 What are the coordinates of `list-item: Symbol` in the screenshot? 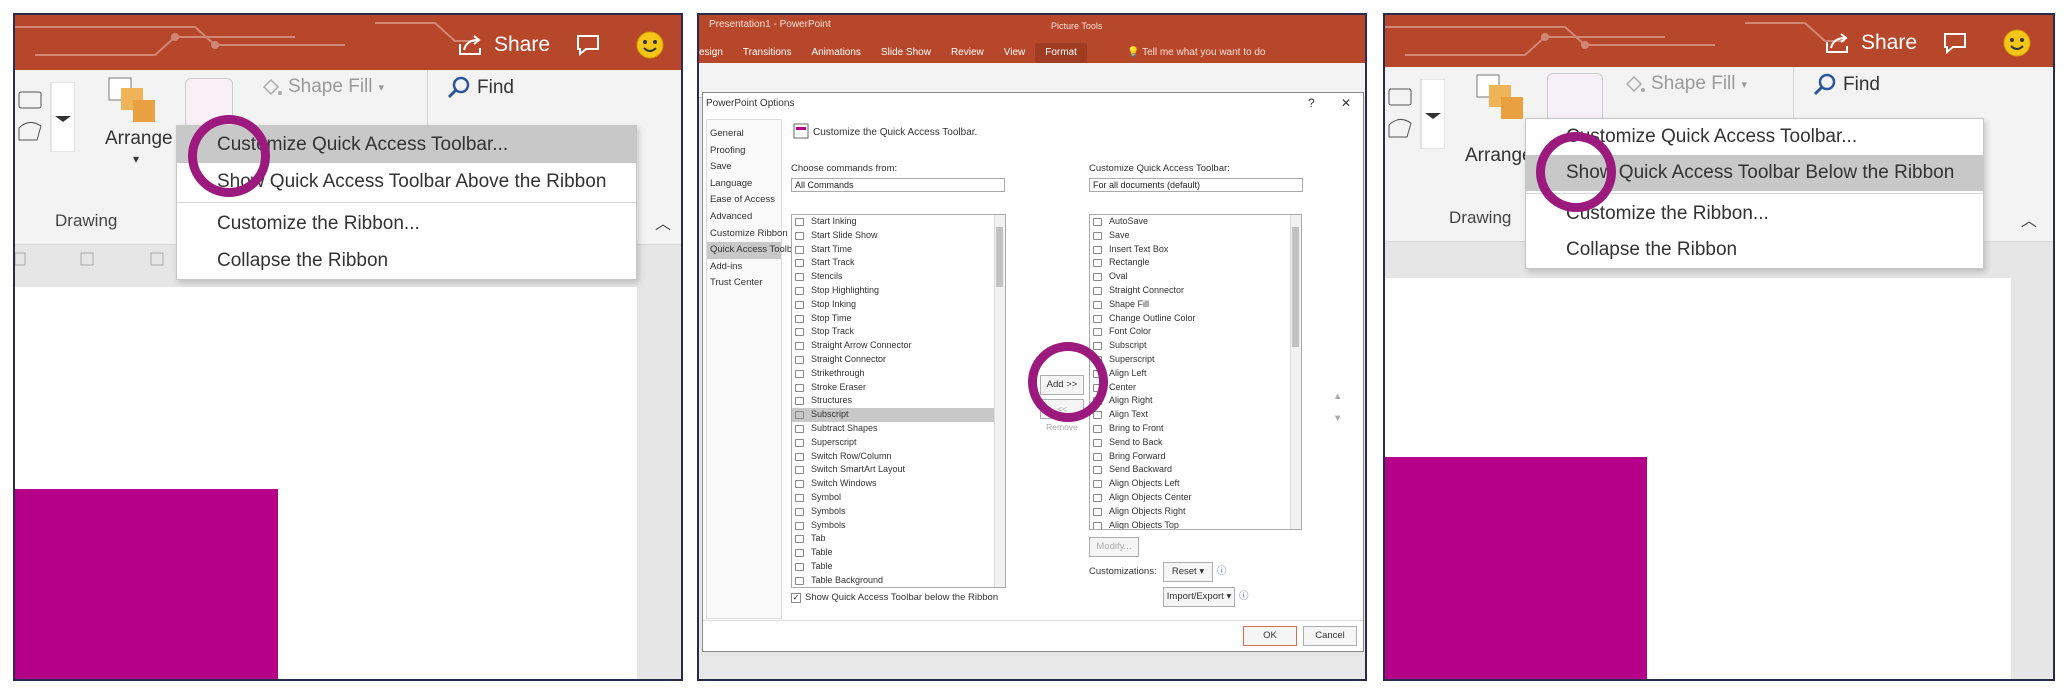 It's located at (898, 498).